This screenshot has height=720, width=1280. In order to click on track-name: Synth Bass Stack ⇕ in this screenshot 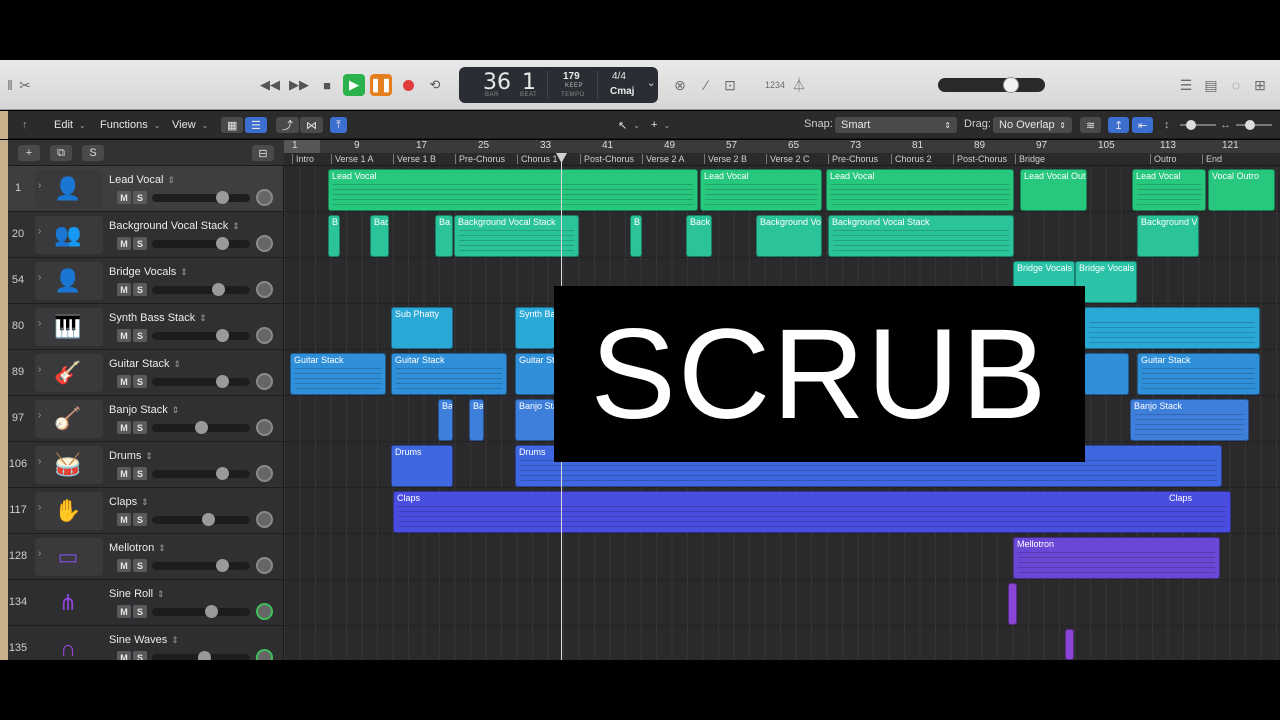, I will do `click(158, 318)`.